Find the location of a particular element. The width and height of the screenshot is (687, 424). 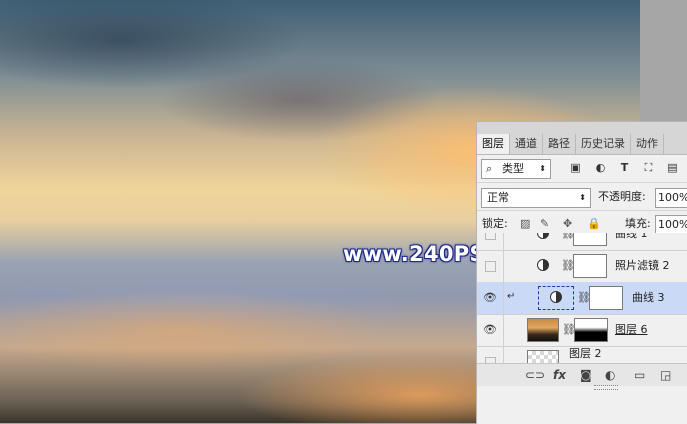

mask-icon: ◙ is located at coordinates (586, 375).